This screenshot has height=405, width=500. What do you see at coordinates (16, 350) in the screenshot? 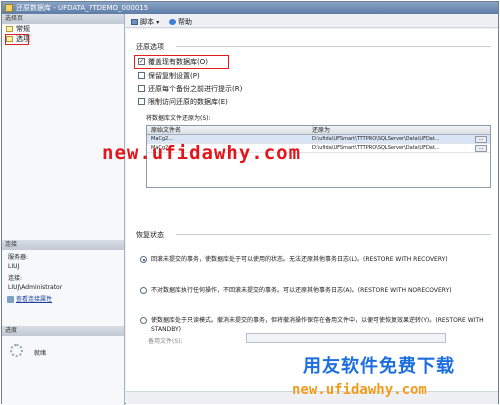
I see `progress-spinner-icon` at bounding box center [16, 350].